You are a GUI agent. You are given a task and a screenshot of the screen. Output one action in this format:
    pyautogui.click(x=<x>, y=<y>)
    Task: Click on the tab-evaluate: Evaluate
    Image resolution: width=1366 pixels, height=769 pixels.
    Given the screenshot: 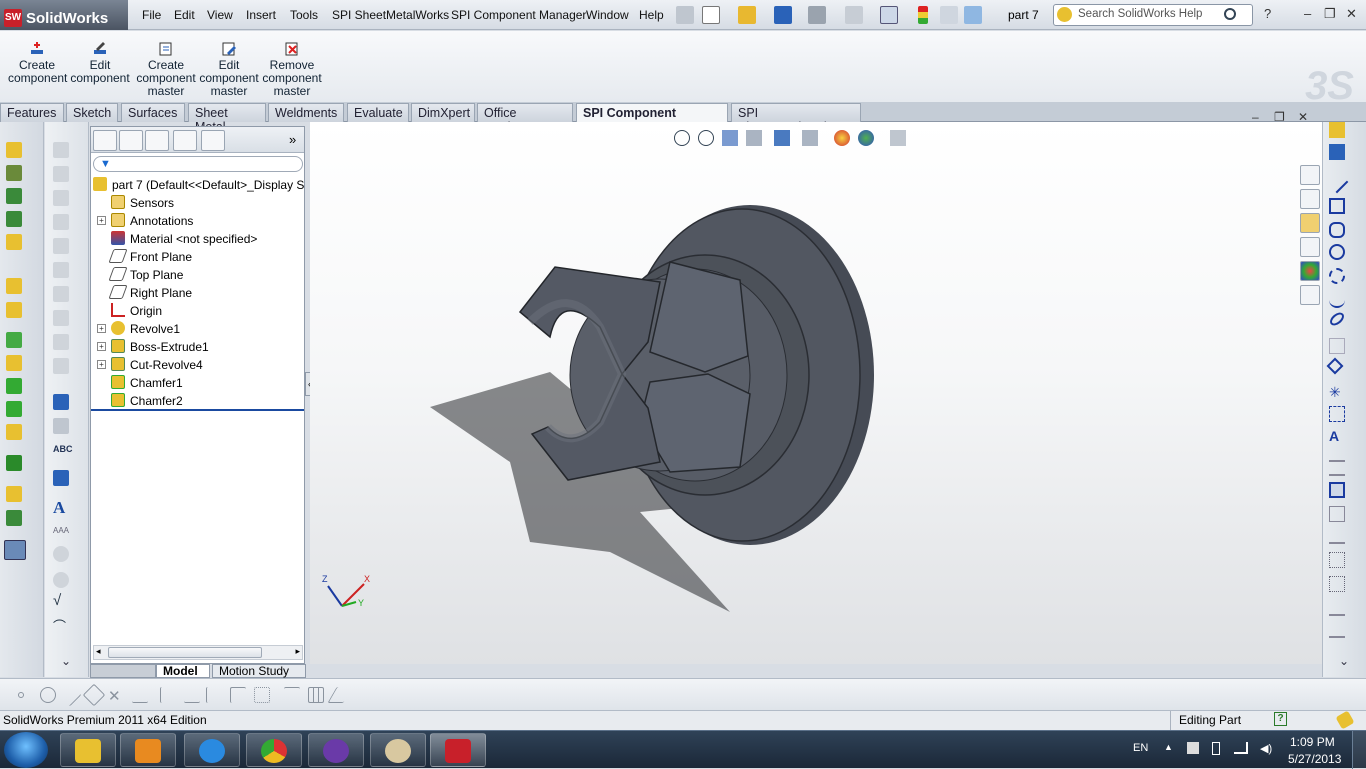 What is the action you would take?
    pyautogui.click(x=378, y=112)
    